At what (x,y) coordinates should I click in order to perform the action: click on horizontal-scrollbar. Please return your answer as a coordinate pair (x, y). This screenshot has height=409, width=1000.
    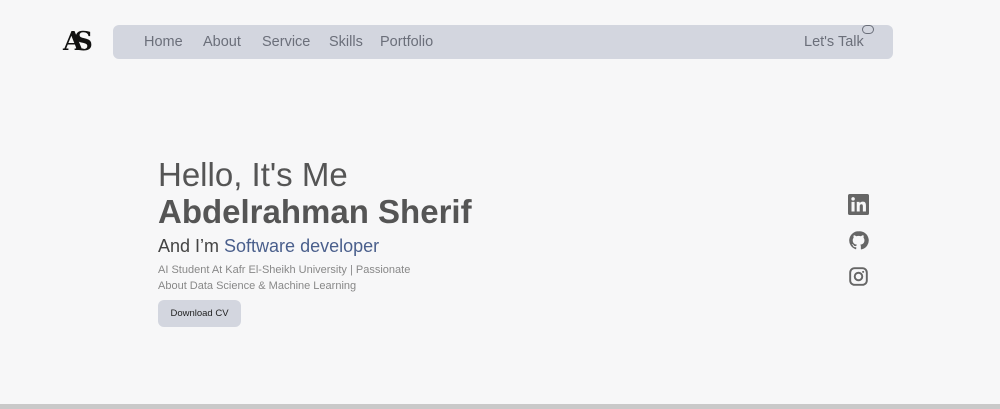
    Looking at the image, I should click on (500, 406).